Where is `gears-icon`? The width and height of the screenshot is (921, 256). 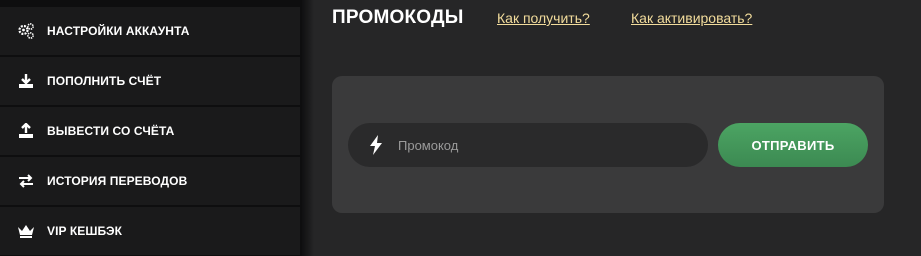 gears-icon is located at coordinates (26, 31).